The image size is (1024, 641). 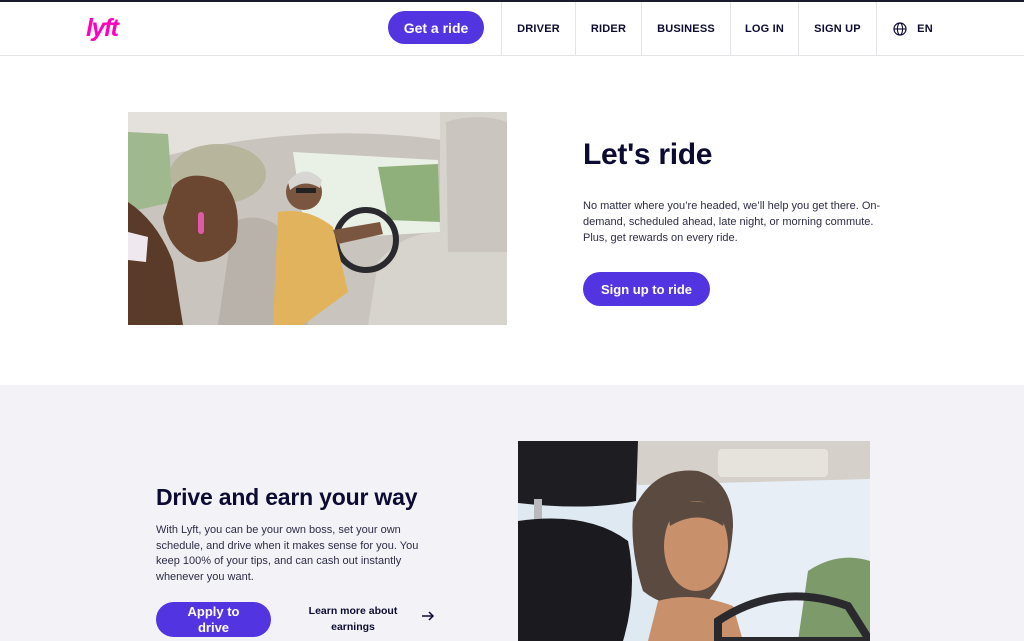 I want to click on nav-item-sign-up: SIGN UP, so click(x=837, y=29).